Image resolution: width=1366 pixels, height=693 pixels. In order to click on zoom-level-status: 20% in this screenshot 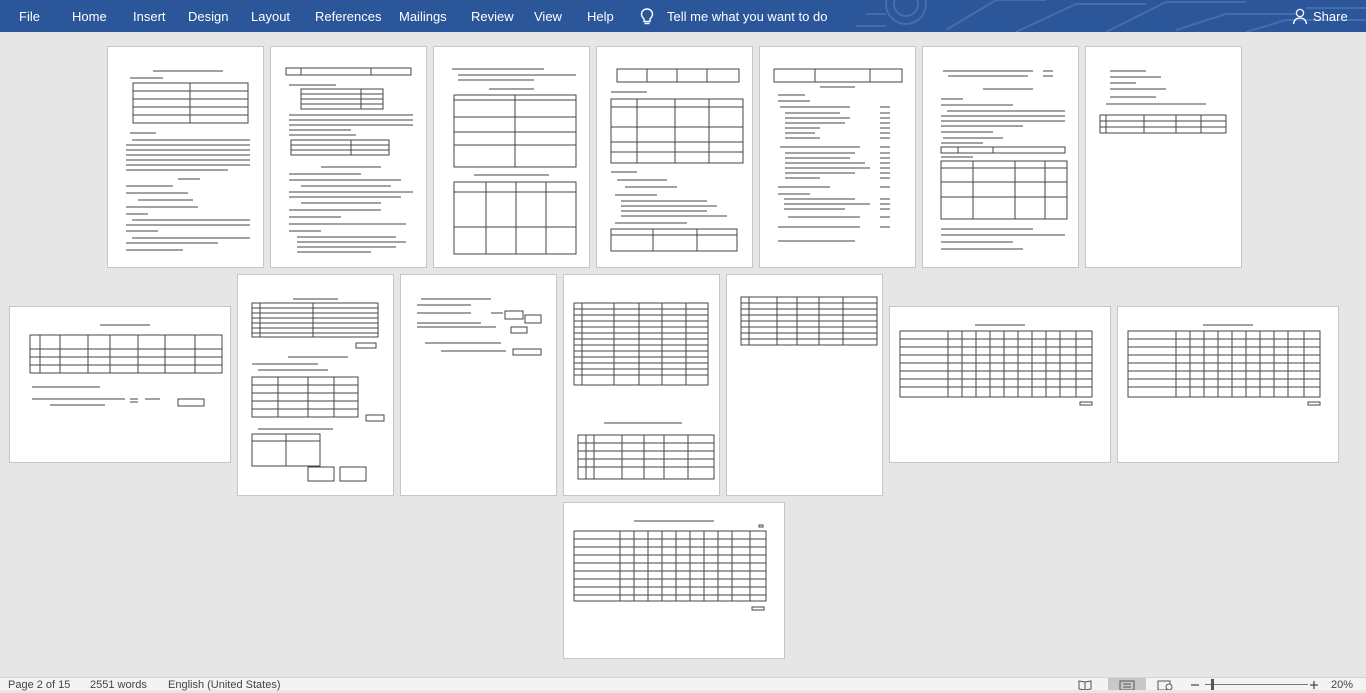, I will do `click(1342, 685)`.